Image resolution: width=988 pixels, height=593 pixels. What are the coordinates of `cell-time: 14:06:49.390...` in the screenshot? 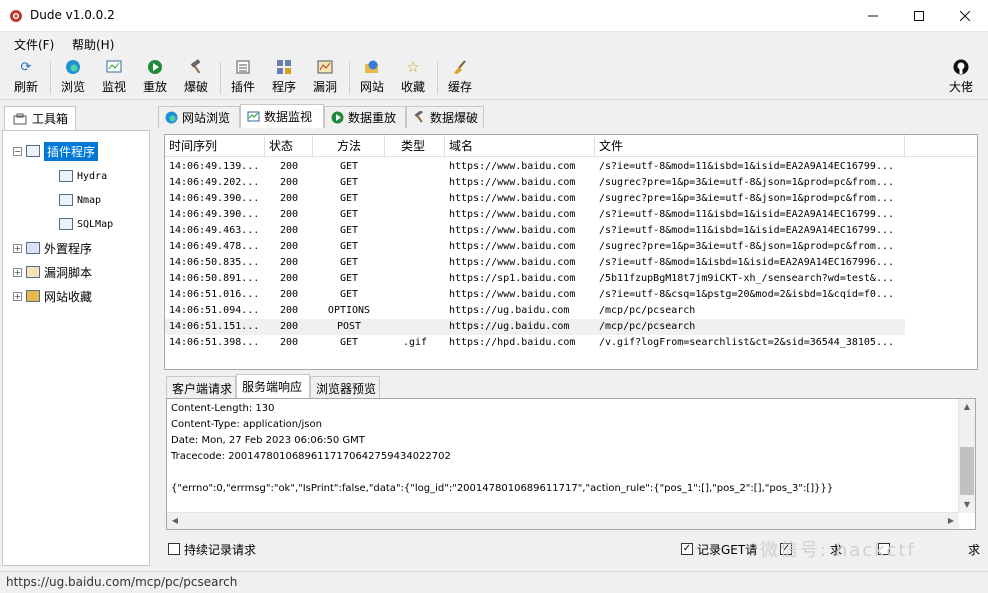 It's located at (214, 214).